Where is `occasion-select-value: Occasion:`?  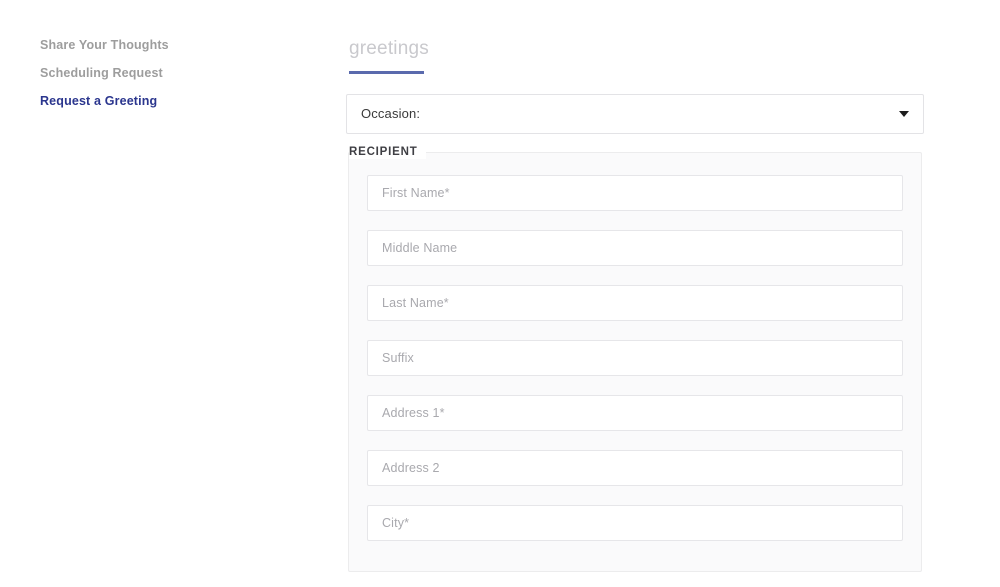
occasion-select-value: Occasion: is located at coordinates (391, 113).